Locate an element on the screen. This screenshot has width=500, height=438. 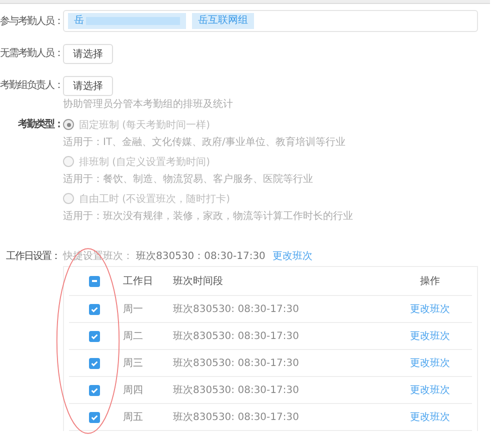
radio-label: 排班制 (自定义设置考勤时间) is located at coordinates (144, 162).